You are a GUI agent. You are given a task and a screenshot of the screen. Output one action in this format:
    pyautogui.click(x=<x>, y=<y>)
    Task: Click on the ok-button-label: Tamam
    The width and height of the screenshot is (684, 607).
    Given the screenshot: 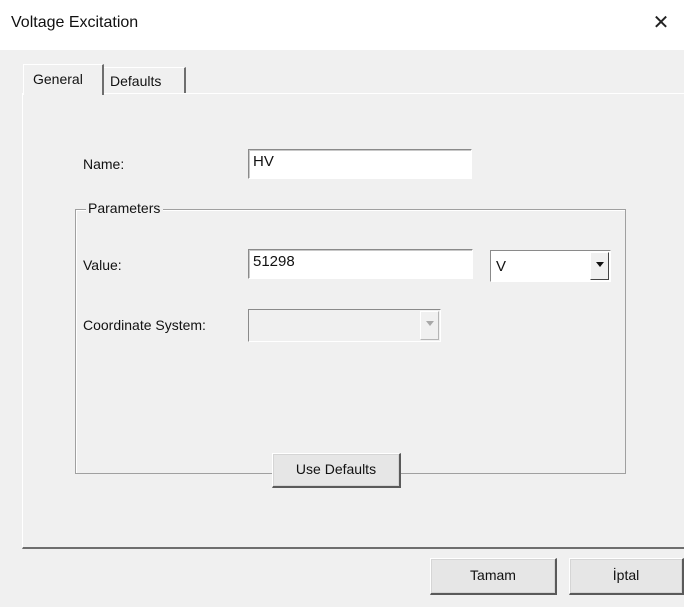 What is the action you would take?
    pyautogui.click(x=493, y=575)
    